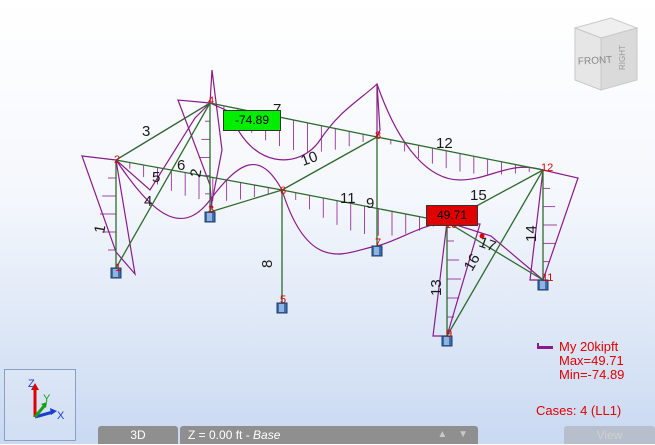 The width and height of the screenshot is (655, 445). What do you see at coordinates (31, 384) in the screenshot?
I see `axis-z-label: Z` at bounding box center [31, 384].